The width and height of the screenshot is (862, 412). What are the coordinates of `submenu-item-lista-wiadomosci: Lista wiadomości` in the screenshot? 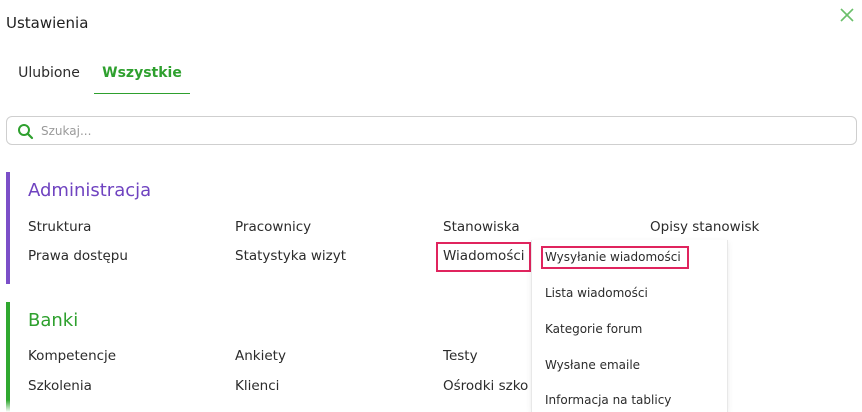 It's located at (596, 293).